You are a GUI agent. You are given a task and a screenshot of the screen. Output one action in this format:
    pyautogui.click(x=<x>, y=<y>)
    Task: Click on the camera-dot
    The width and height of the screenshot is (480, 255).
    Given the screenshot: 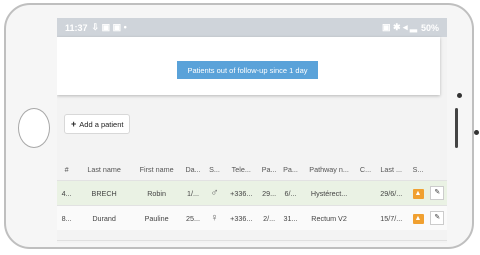 What is the action you would take?
    pyautogui.click(x=459, y=95)
    